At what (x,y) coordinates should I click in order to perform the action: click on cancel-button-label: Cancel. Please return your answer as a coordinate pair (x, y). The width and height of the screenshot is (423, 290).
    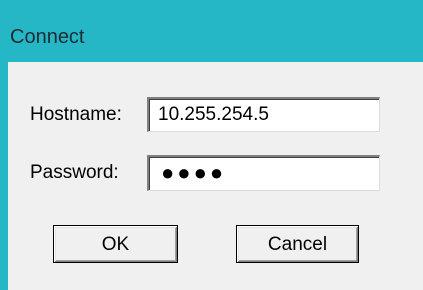
    Looking at the image, I should click on (297, 244).